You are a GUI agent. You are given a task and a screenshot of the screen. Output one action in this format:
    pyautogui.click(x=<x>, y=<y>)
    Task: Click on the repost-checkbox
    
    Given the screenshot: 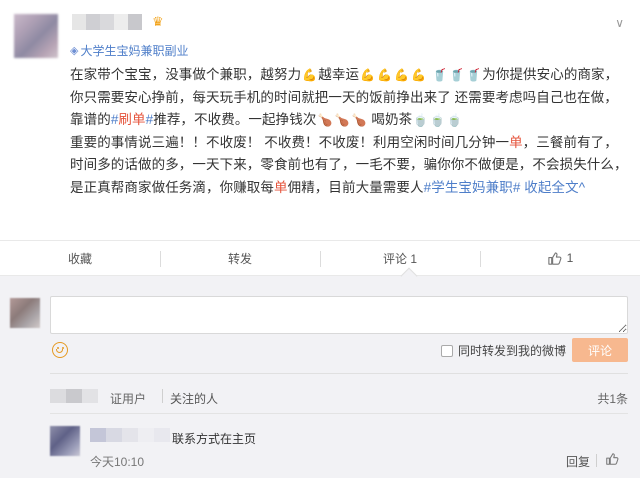 What is the action you would take?
    pyautogui.click(x=447, y=351)
    